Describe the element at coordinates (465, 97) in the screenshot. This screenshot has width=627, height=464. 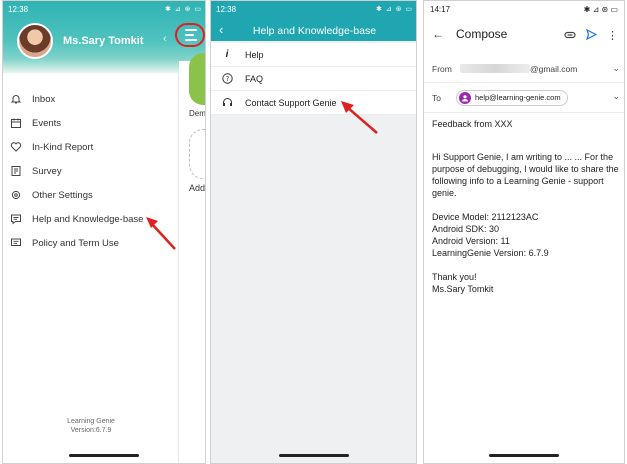
I see `recipient-avatar` at that location.